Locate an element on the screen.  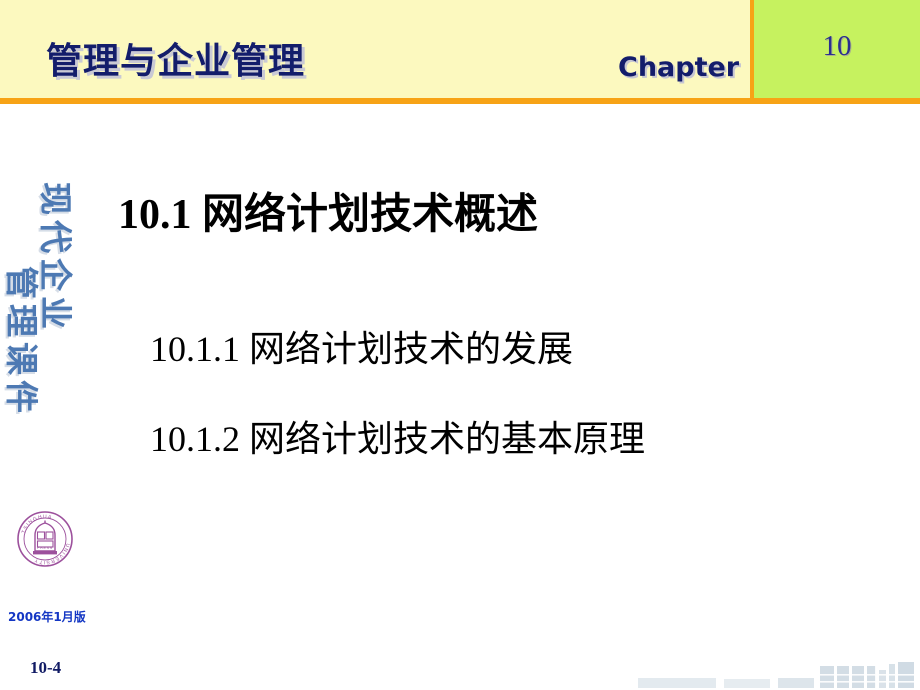
tsinghua-university-seal-icon: TSINGHUA UNIVERSITY PRESS is located at coordinates (45, 539).